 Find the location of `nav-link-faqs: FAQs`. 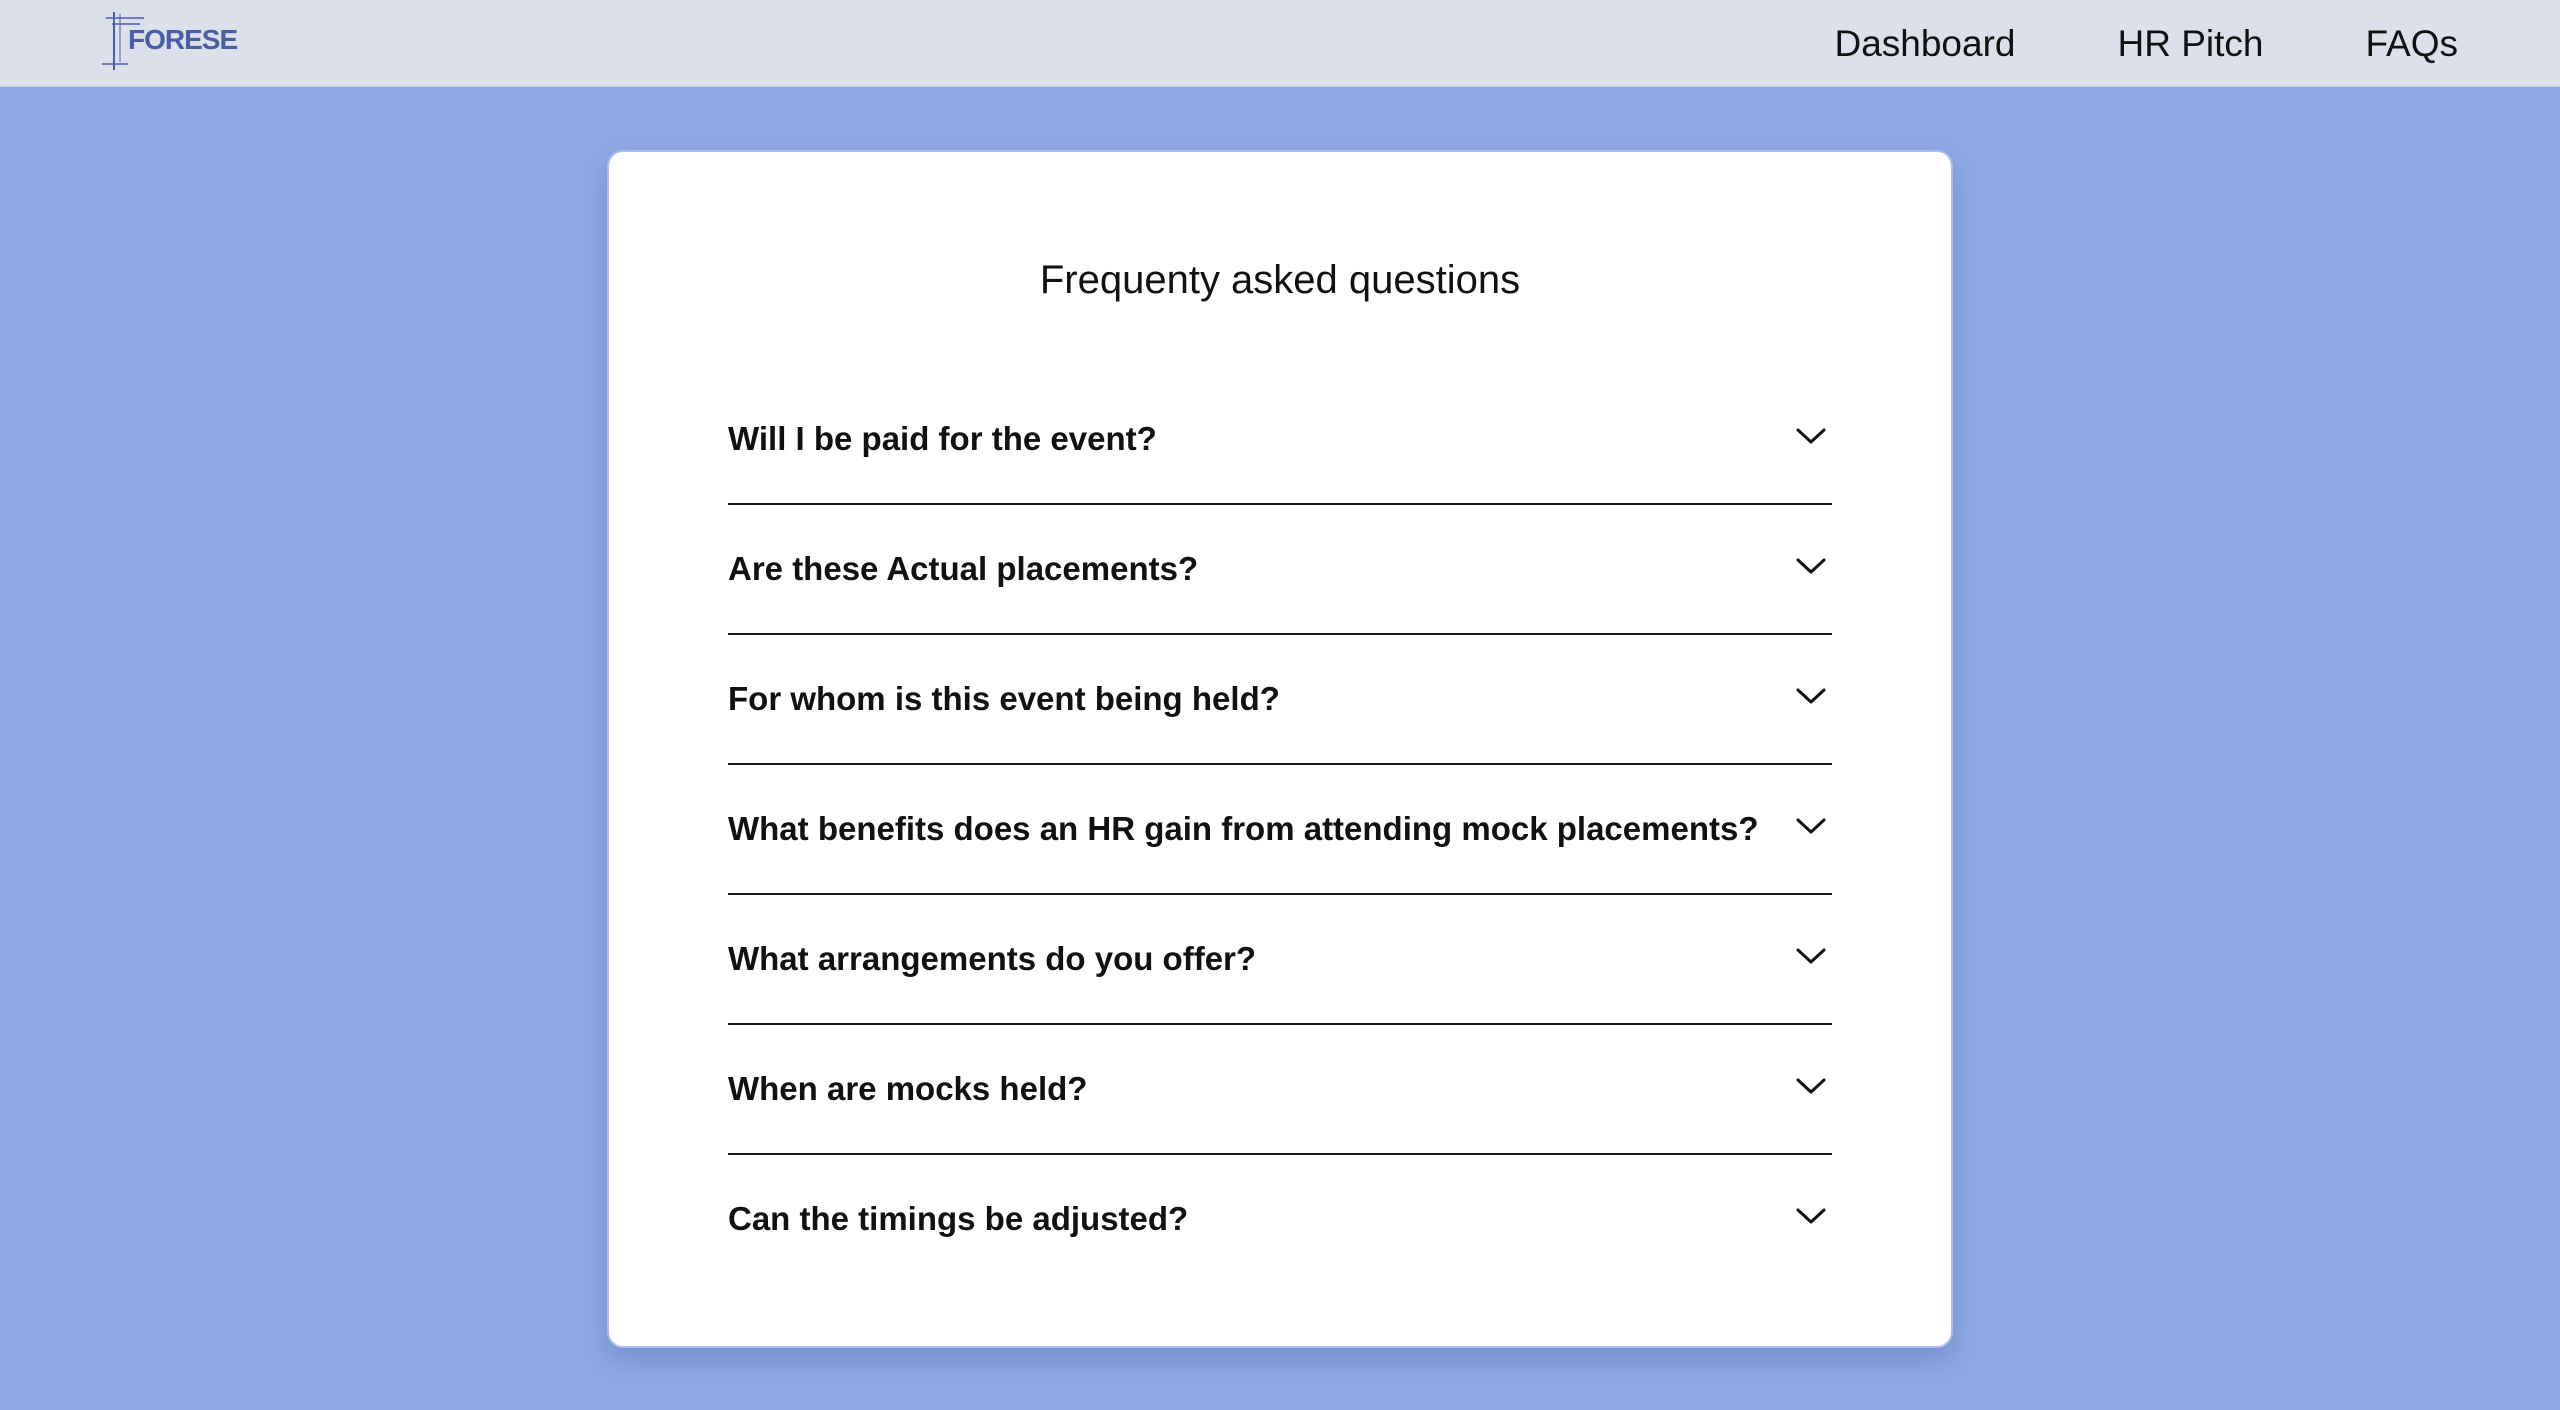

nav-link-faqs: FAQs is located at coordinates (2411, 44).